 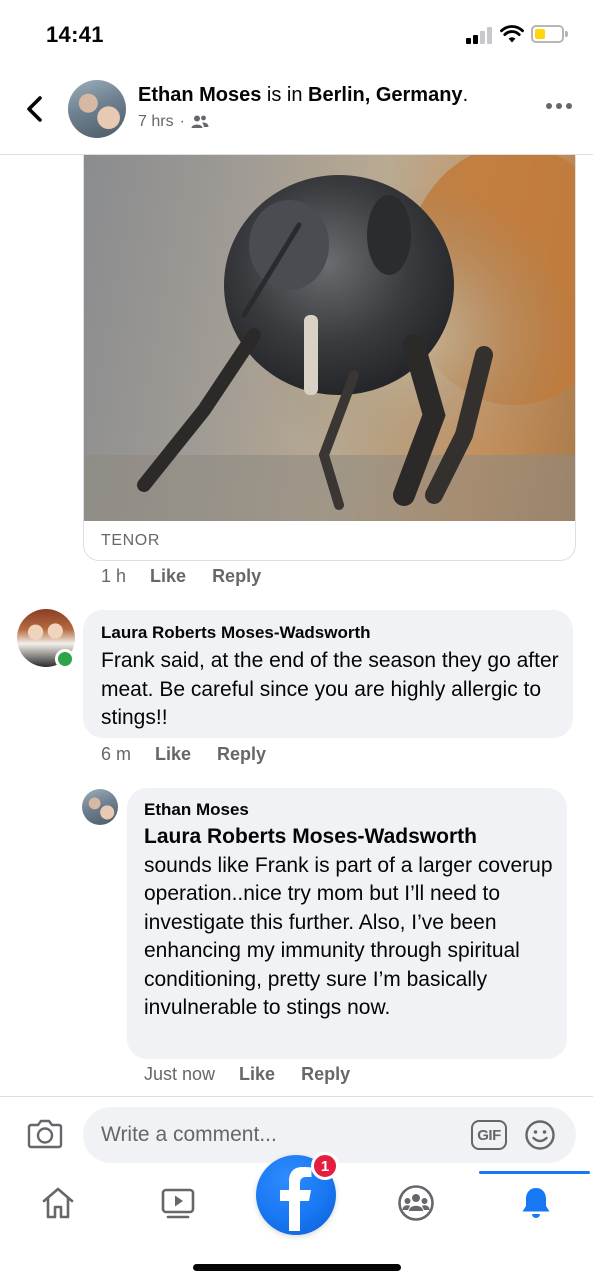 What do you see at coordinates (296, 1217) in the screenshot?
I see `bottom-tab-bar: 1` at bounding box center [296, 1217].